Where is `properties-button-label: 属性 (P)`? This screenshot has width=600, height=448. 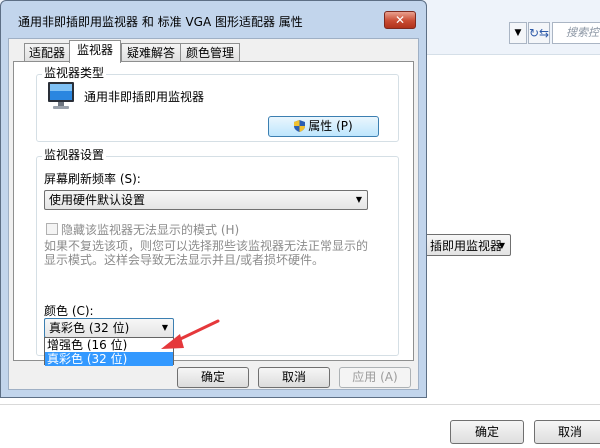
properties-button-label: 属性 (P) is located at coordinates (330, 126).